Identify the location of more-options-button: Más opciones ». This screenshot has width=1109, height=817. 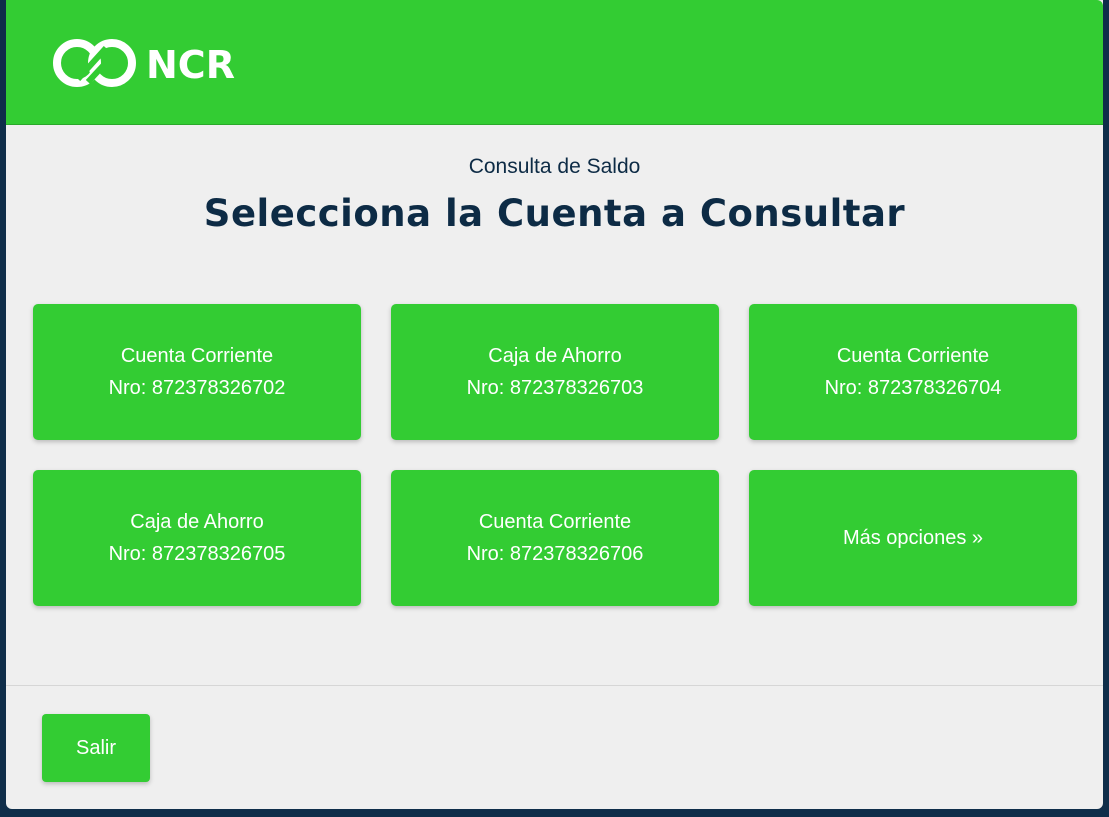
(913, 538).